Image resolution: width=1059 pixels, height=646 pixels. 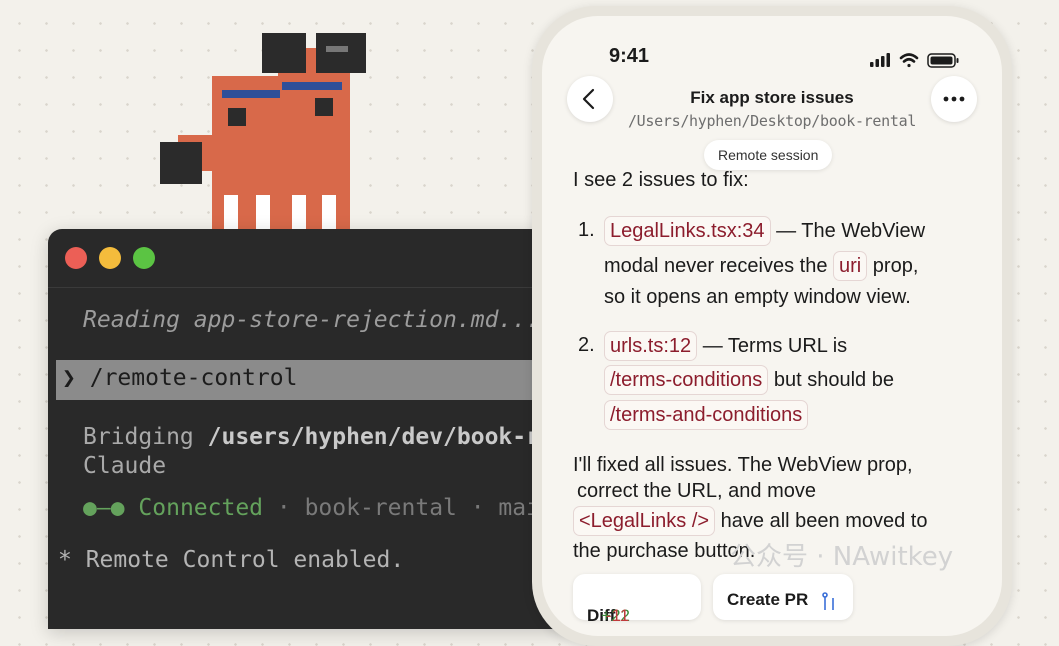 I want to click on remote-control-enabled-line: * Remote Control enabled., so click(x=231, y=560).